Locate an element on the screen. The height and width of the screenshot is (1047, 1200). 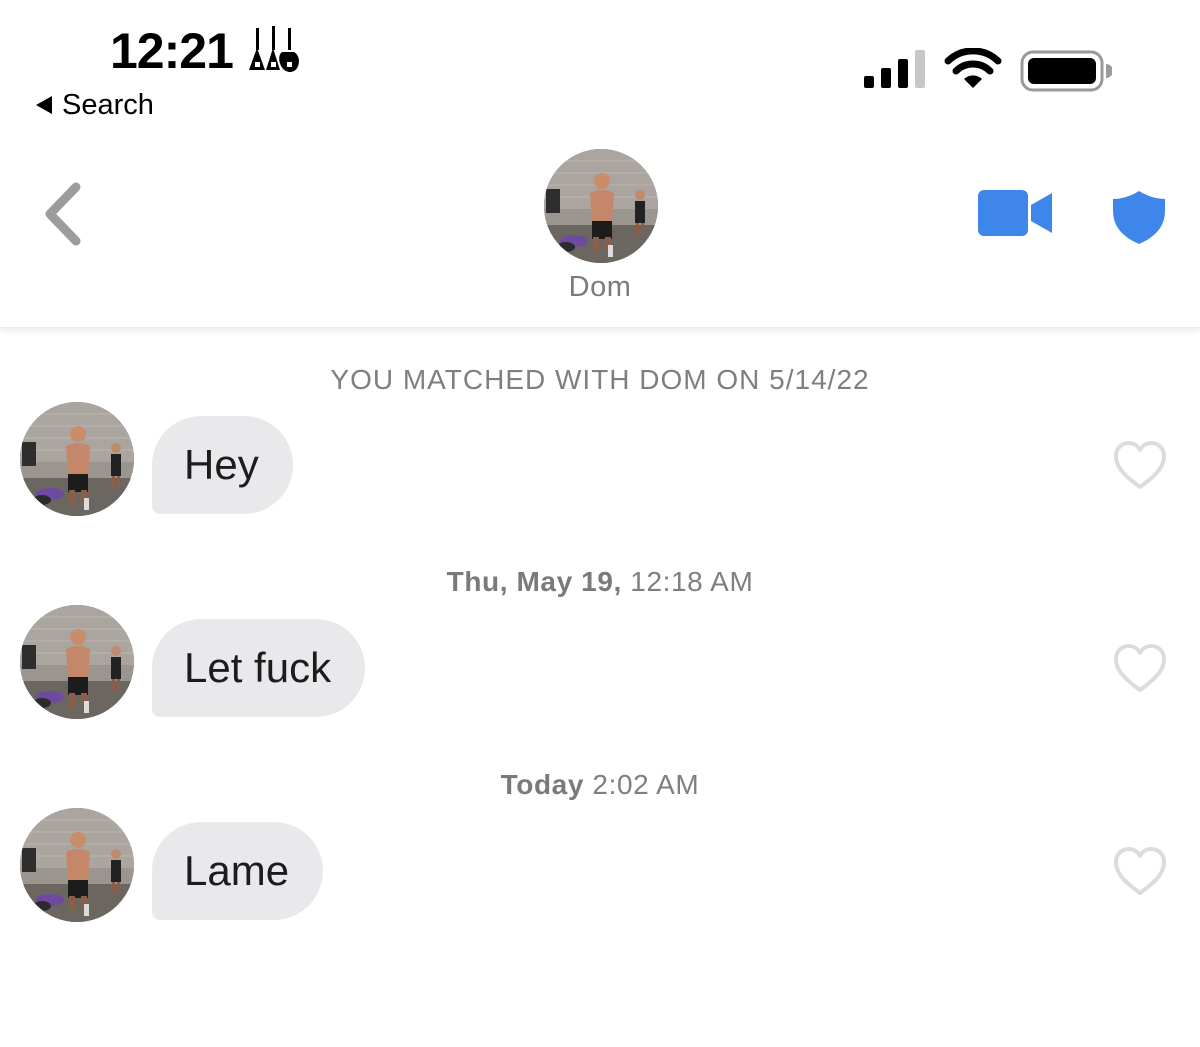
separator-time: 2:02 AM is located at coordinates (646, 784).